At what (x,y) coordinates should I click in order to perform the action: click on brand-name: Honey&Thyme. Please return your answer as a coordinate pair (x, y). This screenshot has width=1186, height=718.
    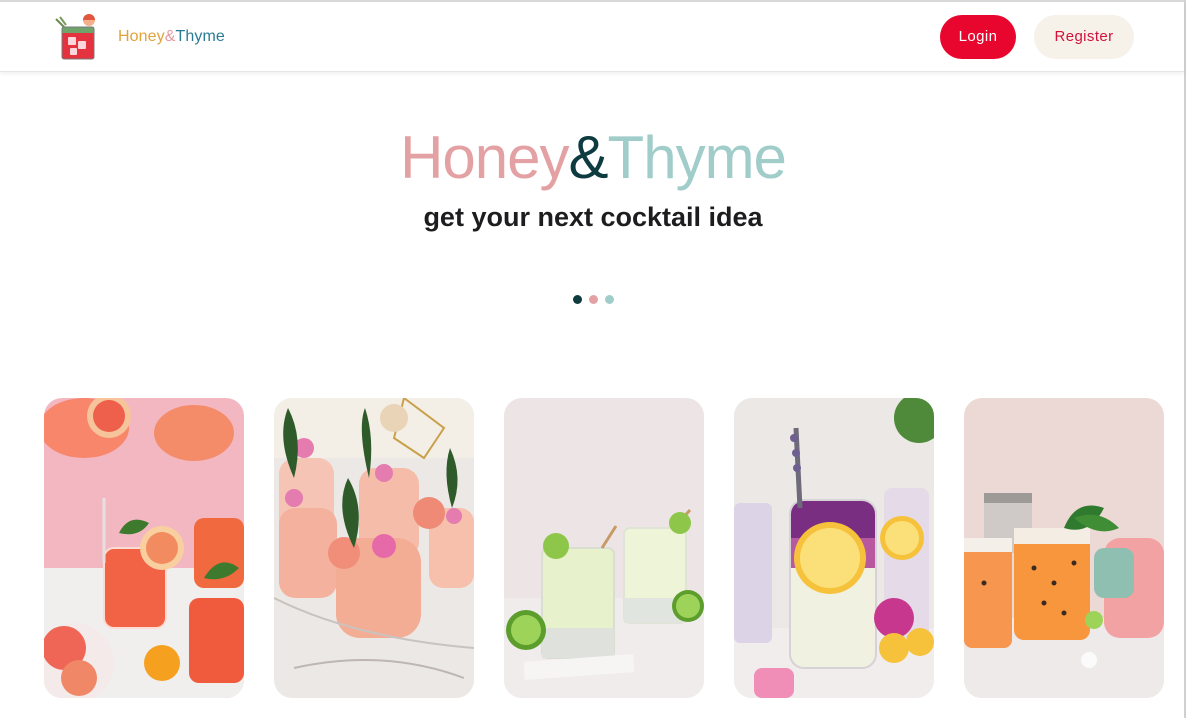
    Looking at the image, I should click on (171, 37).